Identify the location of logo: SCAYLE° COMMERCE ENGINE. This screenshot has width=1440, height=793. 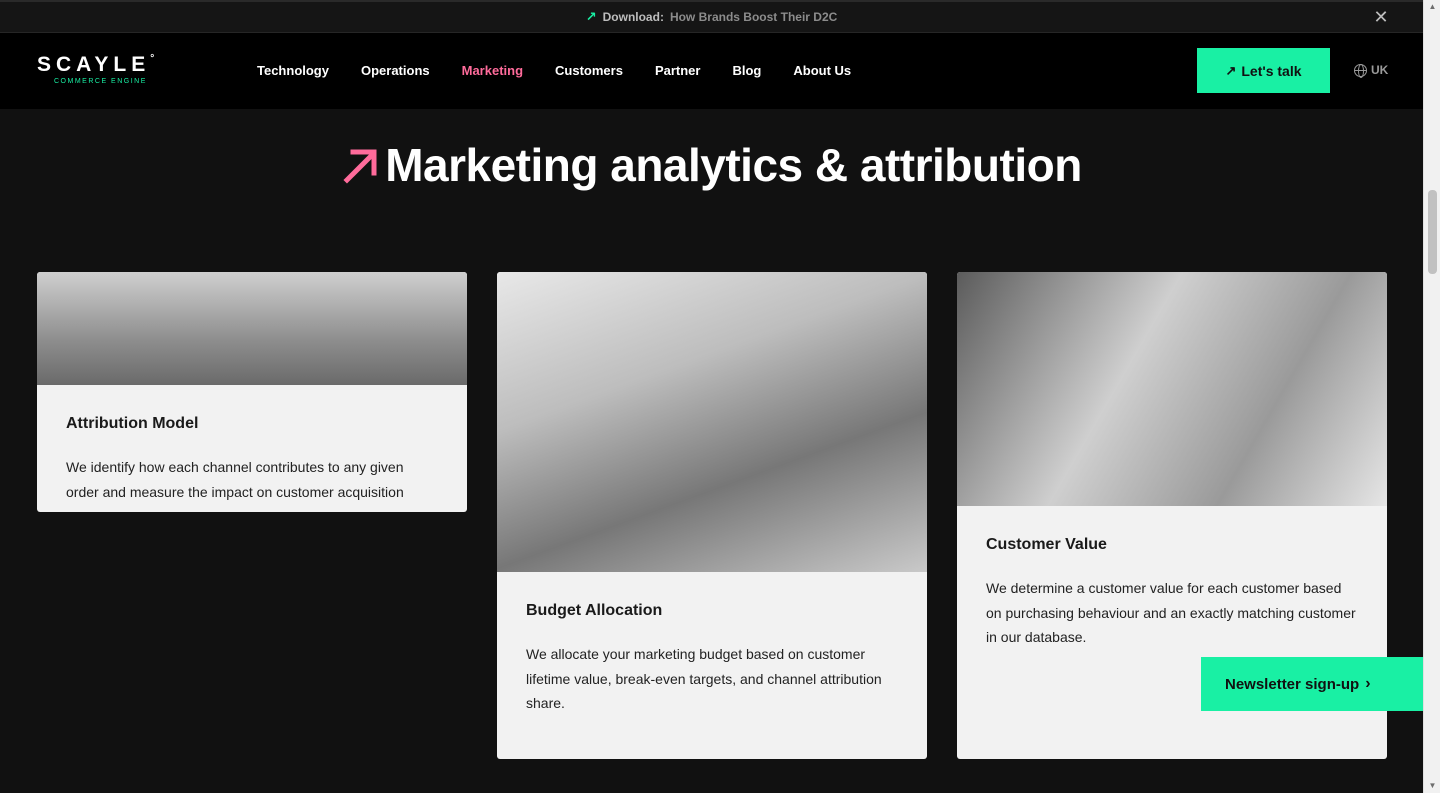
(102, 73).